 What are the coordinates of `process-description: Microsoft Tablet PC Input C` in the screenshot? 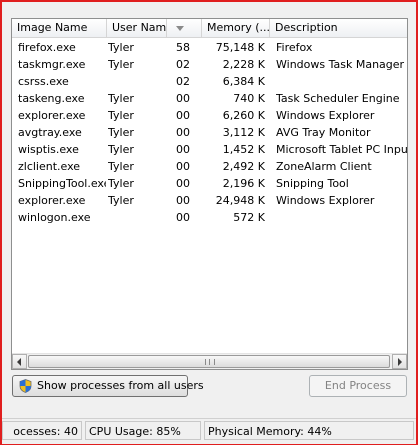 It's located at (341, 149).